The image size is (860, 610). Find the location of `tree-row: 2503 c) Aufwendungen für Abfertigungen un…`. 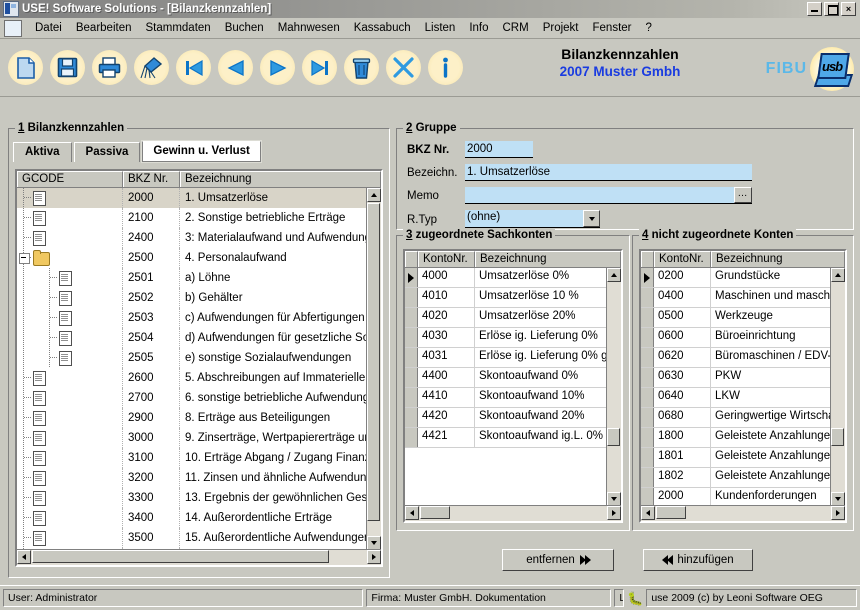

tree-row: 2503 c) Aufwendungen für Abfertigungen un… is located at coordinates (192, 318).